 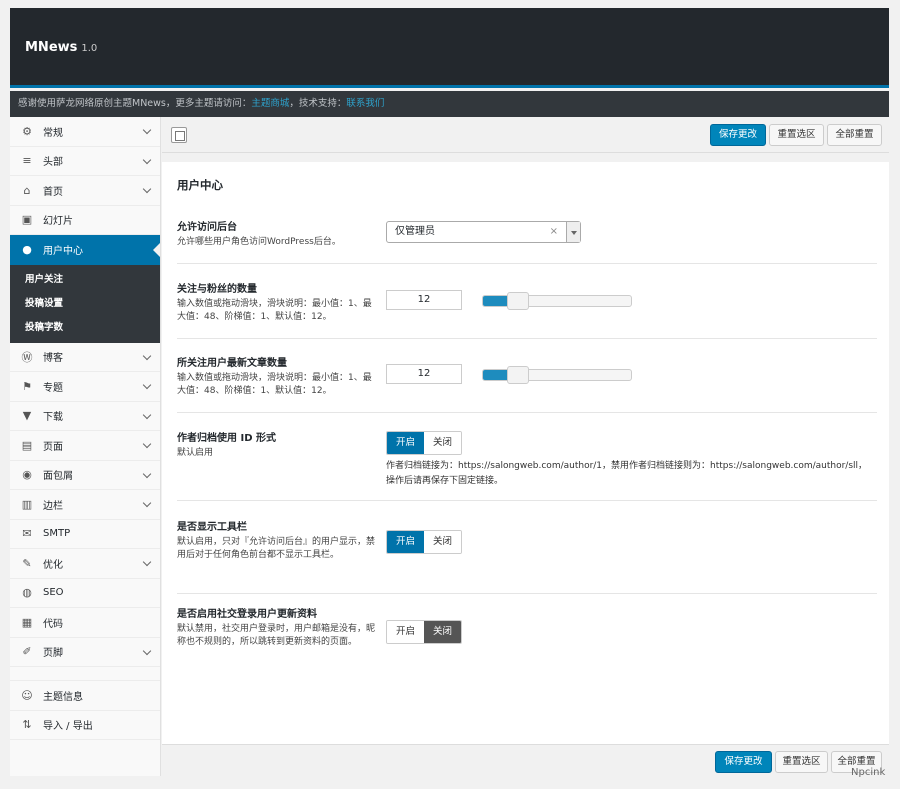 What do you see at coordinates (557, 375) in the screenshot?
I see `latest-posts-slider` at bounding box center [557, 375].